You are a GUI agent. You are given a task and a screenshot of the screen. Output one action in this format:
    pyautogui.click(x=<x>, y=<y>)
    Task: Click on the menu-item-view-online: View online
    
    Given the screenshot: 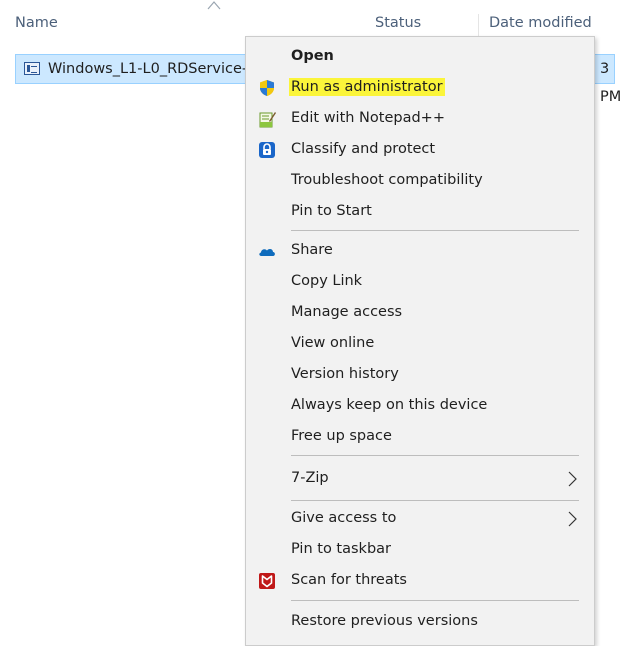 What is the action you would take?
    pyautogui.click(x=420, y=343)
    